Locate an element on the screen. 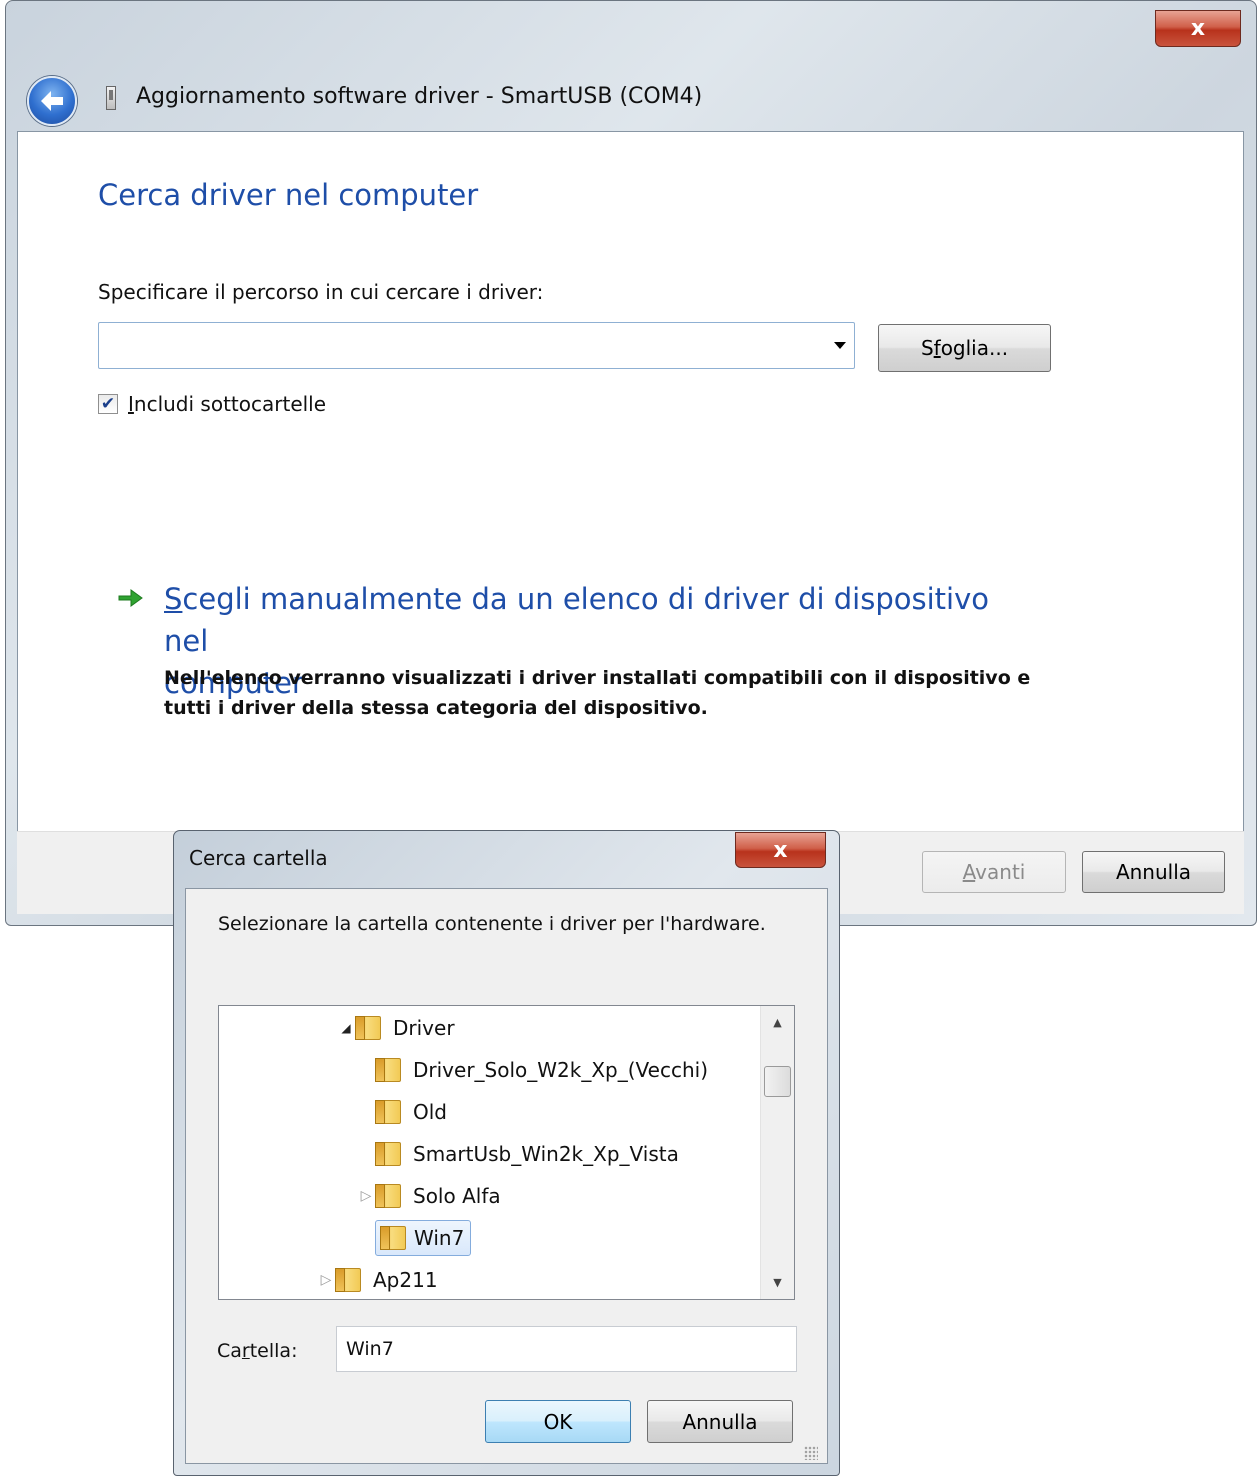 This screenshot has width=1260, height=1477. tree-item-label: SmartUsb_Win2k_Xp_Vista is located at coordinates (546, 1154).